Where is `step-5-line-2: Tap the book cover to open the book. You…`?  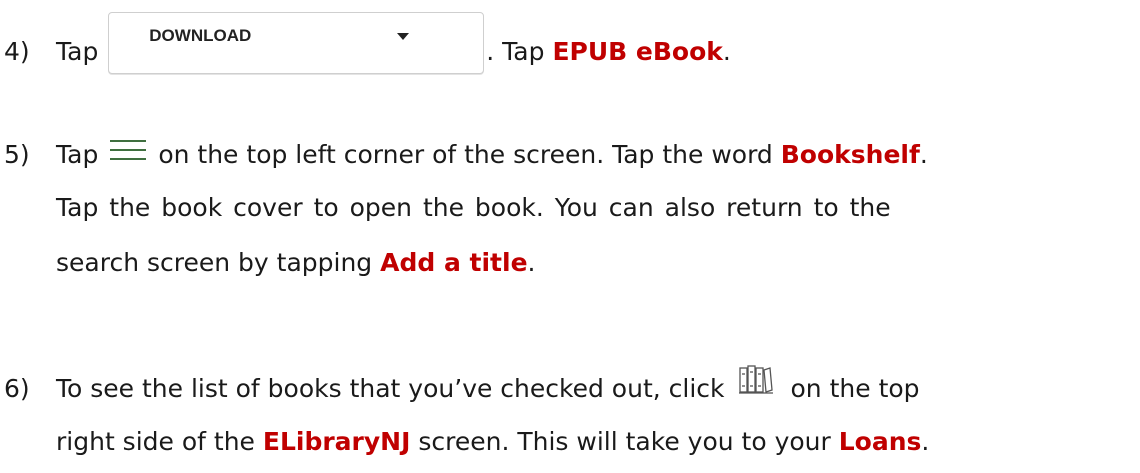 step-5-line-2: Tap the book cover to open the book. You… is located at coordinates (473, 207).